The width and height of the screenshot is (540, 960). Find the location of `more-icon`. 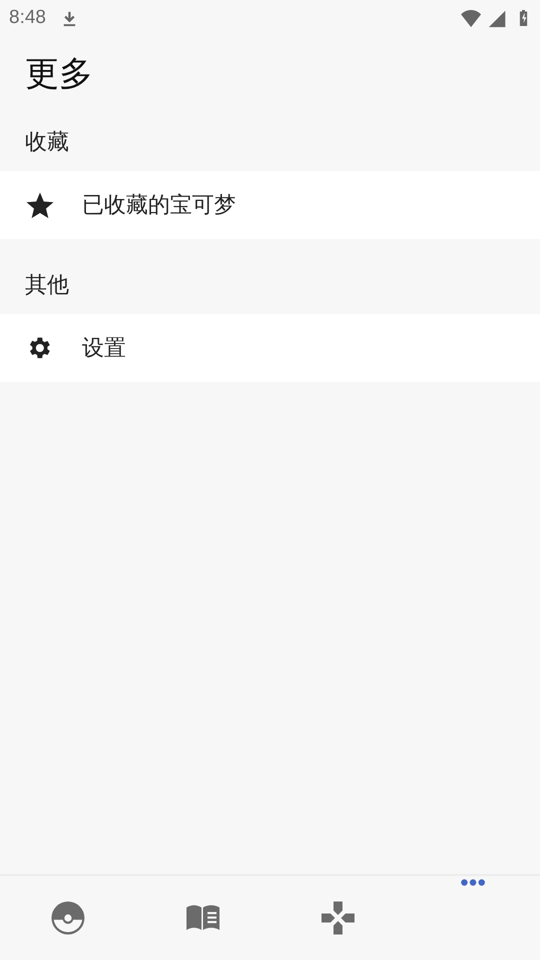

more-icon is located at coordinates (473, 882).